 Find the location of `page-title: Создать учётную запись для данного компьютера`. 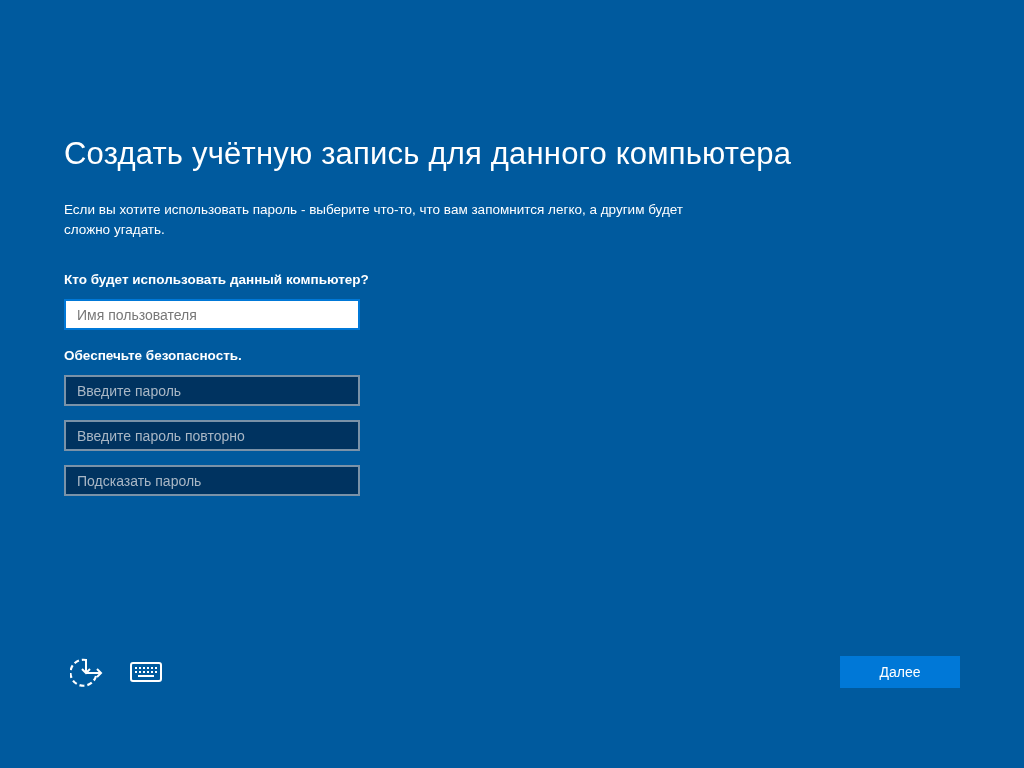

page-title: Создать учётную запись для данного компьютера is located at coordinates (428, 154).